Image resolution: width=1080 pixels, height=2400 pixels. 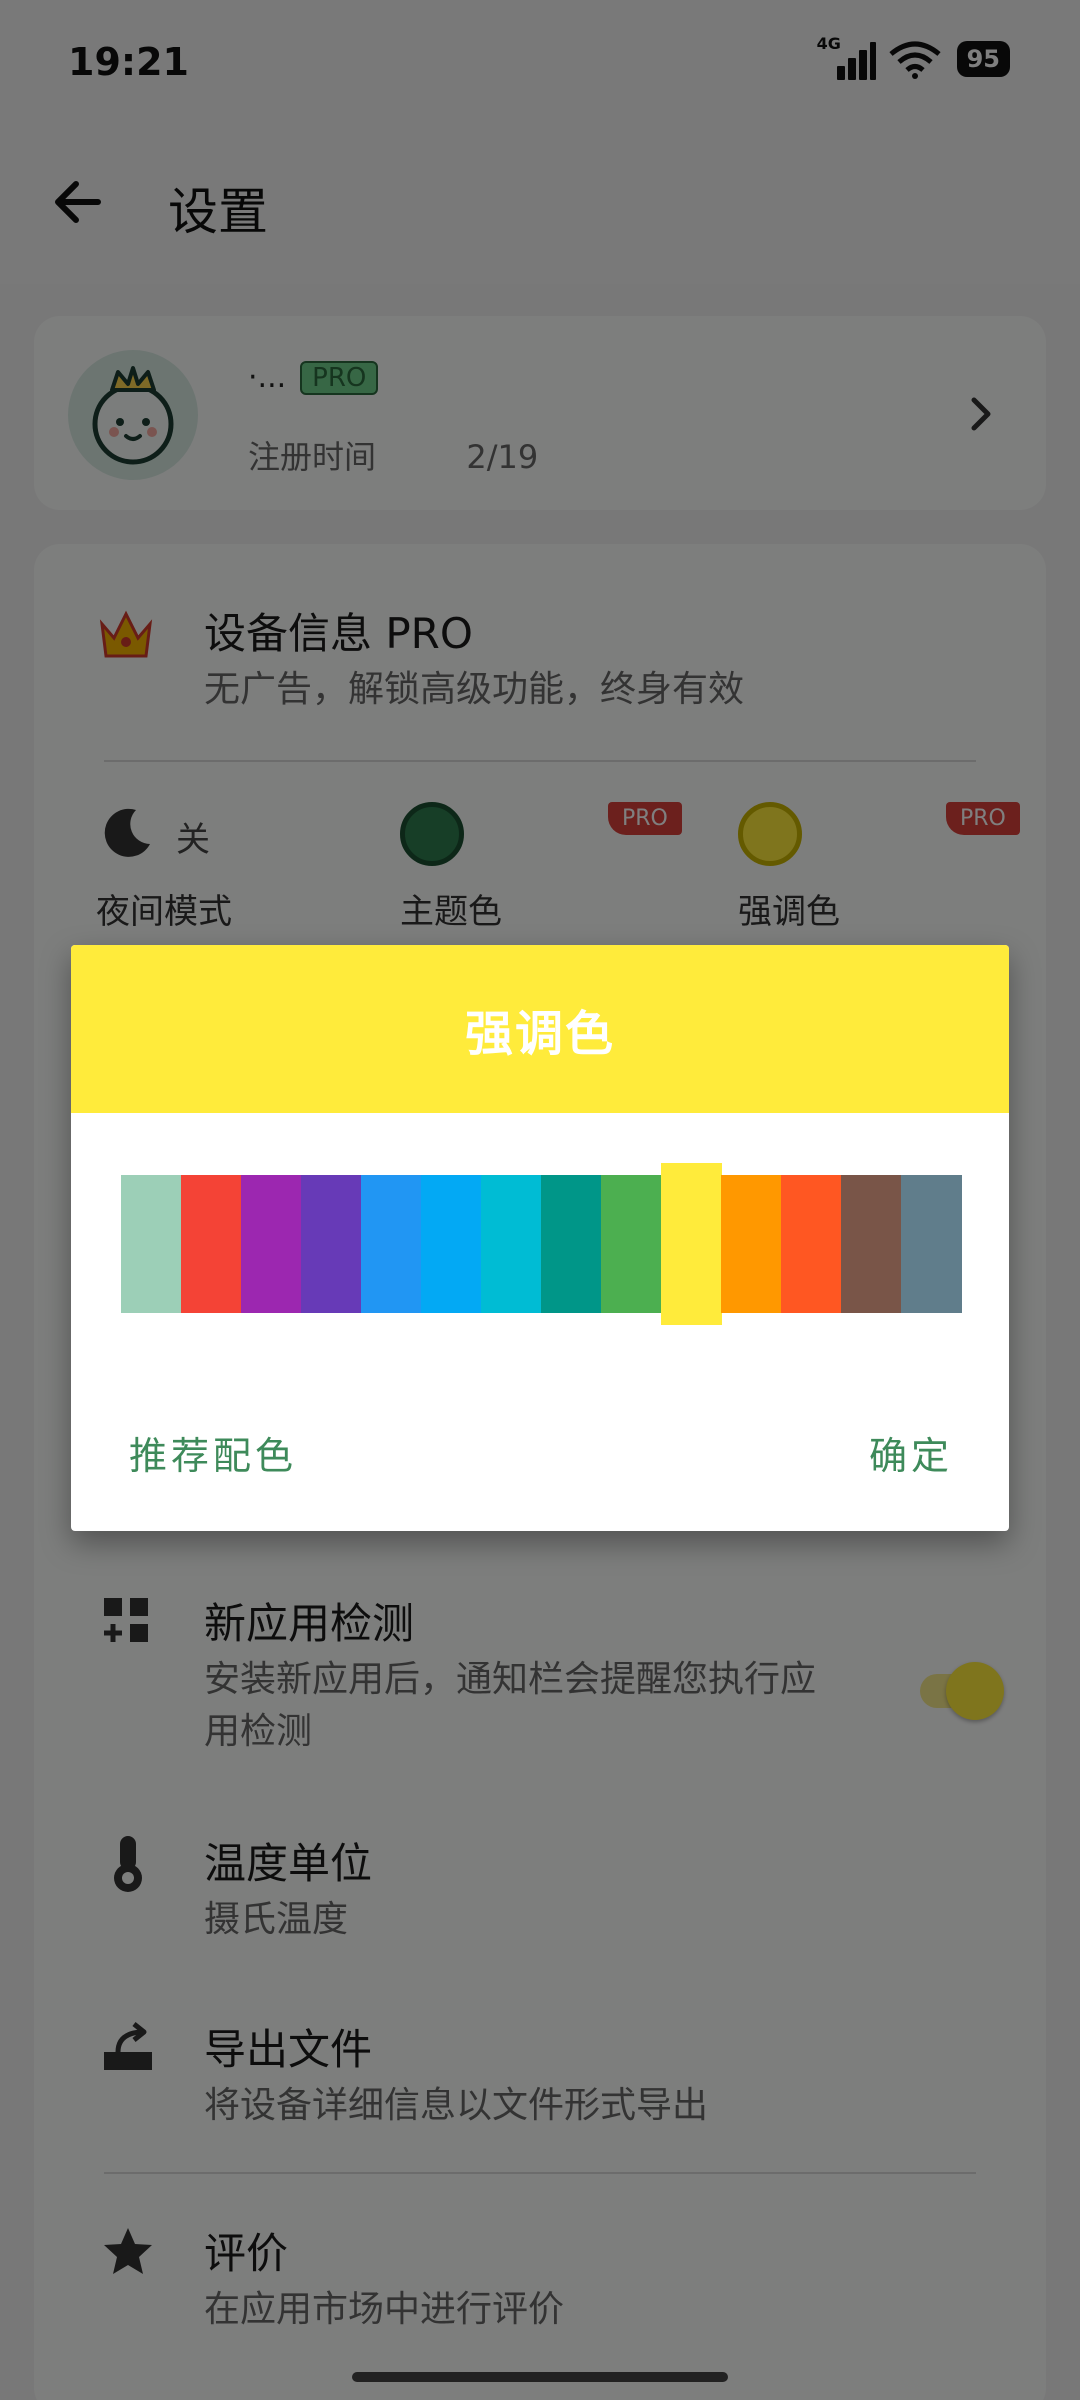 I want to click on dialog-header: 强调色, so click(x=540, y=1029).